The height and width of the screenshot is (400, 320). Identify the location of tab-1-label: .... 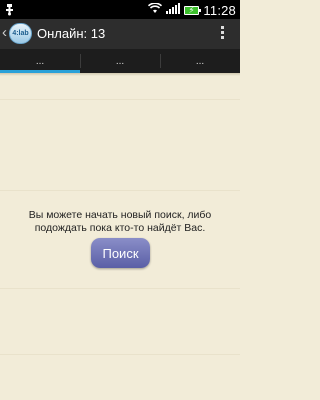
(40, 61).